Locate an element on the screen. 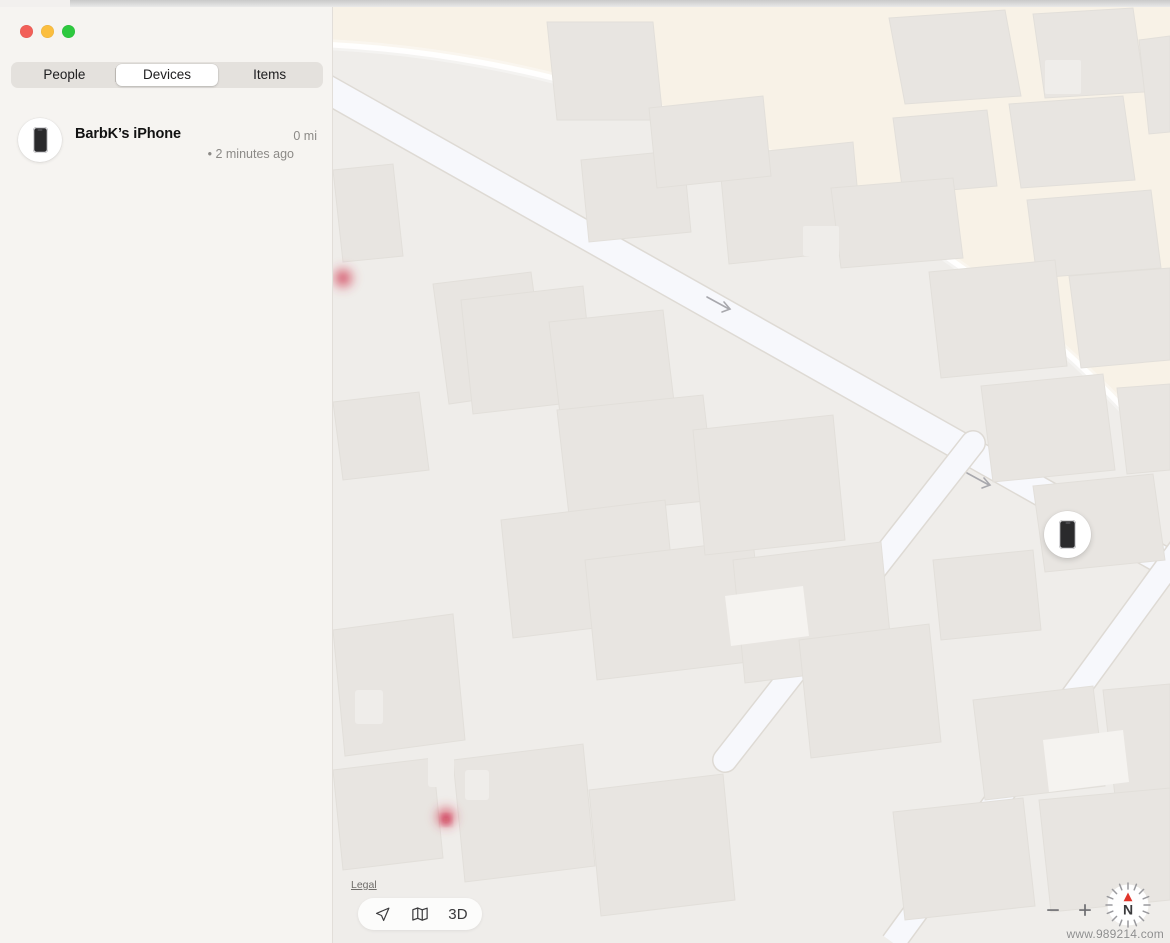 The width and height of the screenshot is (1170, 943). 3d-toggle-label: 3D is located at coordinates (458, 914).